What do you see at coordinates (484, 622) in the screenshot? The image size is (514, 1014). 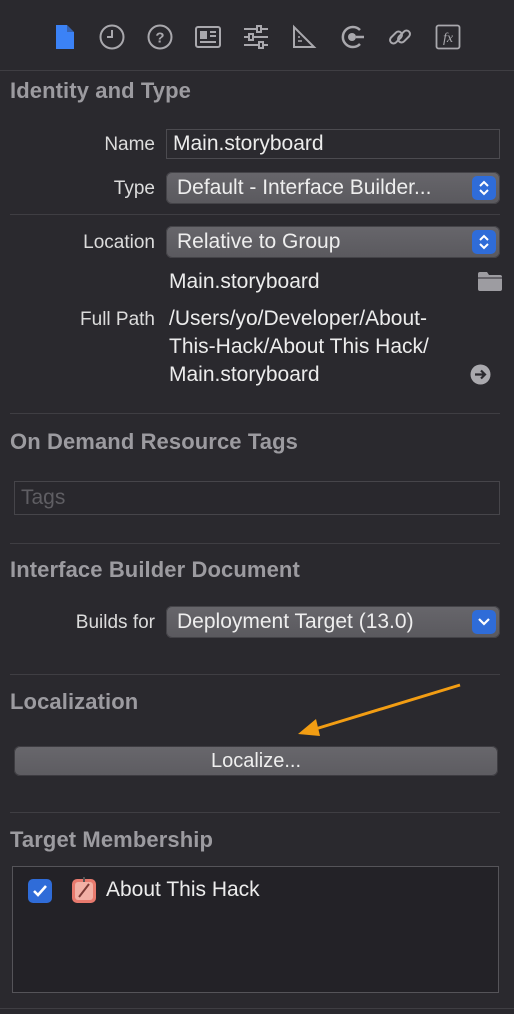 I see `chevron-down-icon` at bounding box center [484, 622].